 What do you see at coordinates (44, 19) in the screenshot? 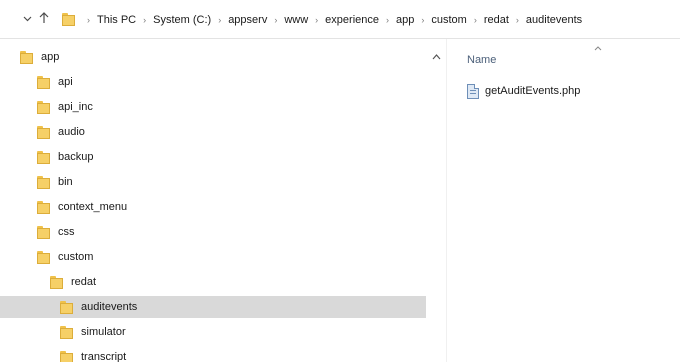
I see `up-arrow-icon` at bounding box center [44, 19].